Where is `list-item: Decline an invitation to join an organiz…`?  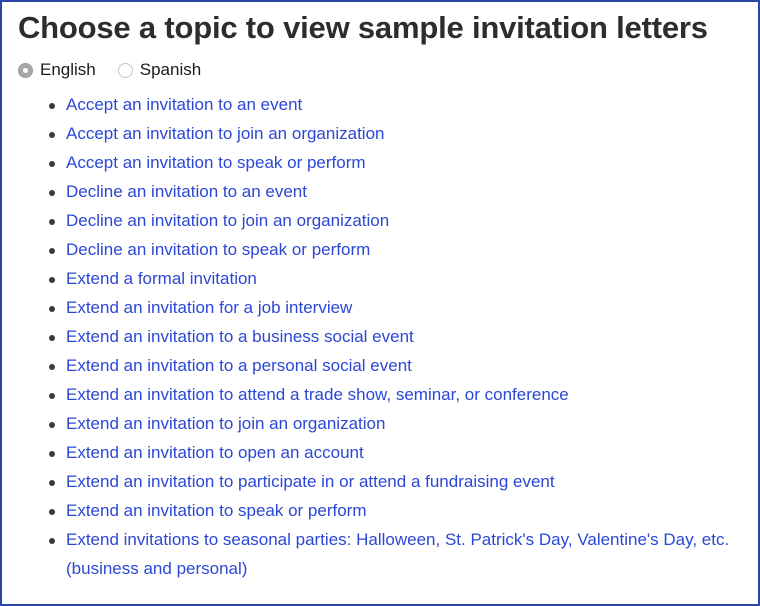
list-item: Decline an invitation to join an organiz… is located at coordinates (380, 221).